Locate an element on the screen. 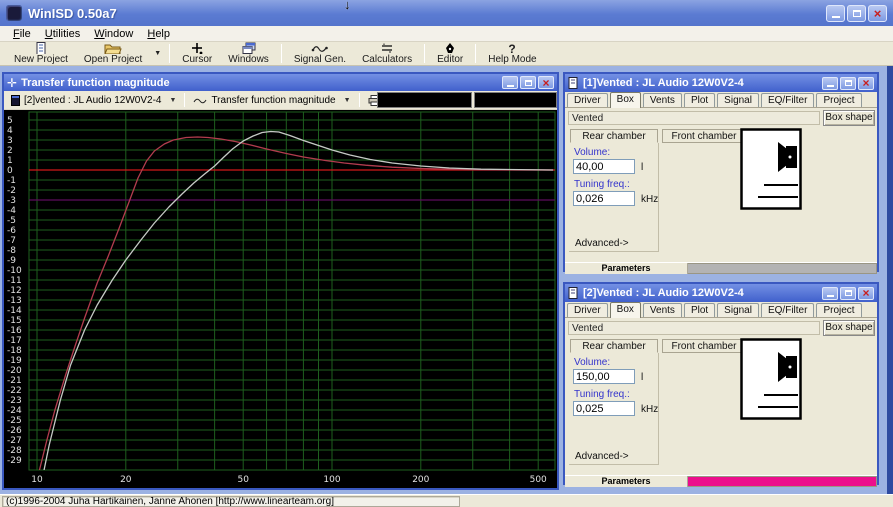 Image resolution: width=893 pixels, height=507 pixels. svg-text: -19 is located at coordinates (14, 361).